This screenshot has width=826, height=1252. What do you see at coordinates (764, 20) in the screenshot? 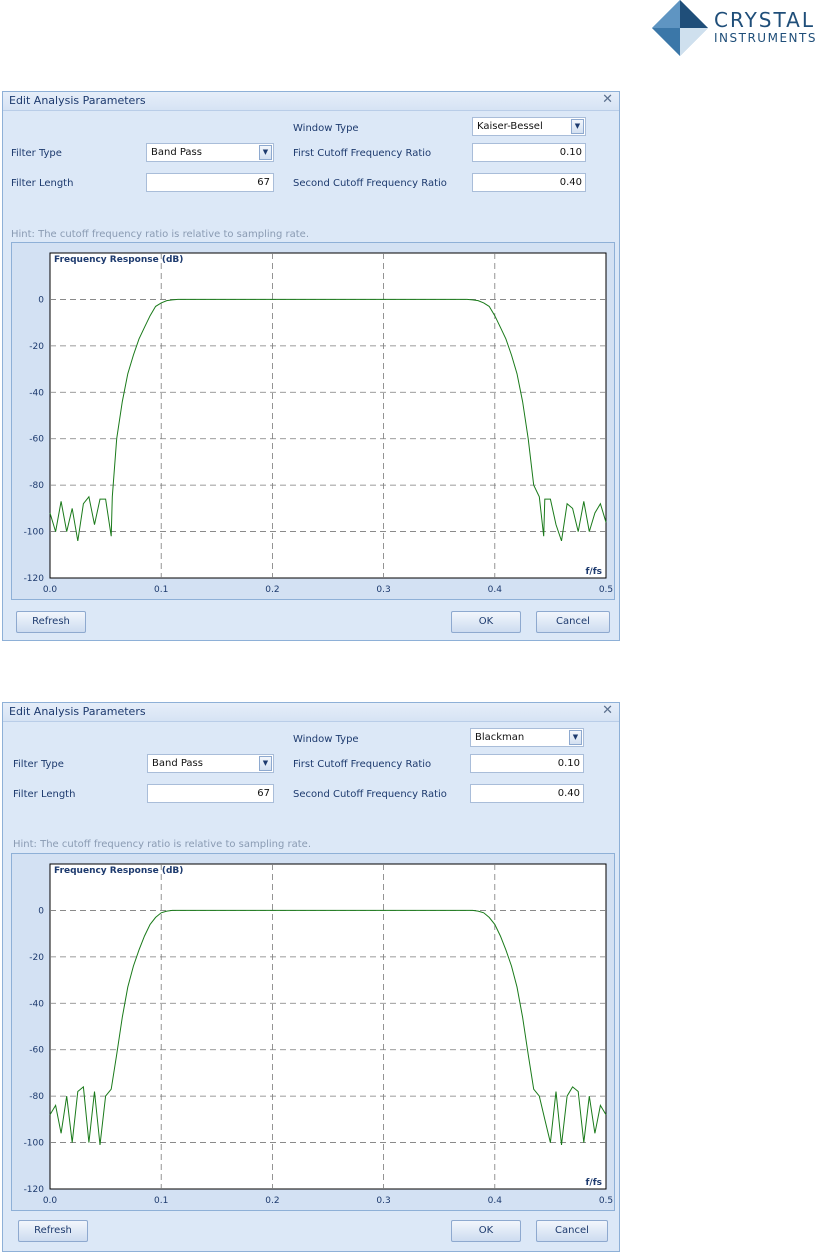
I see `logo-wordmark-crystal: CRYSTAL` at bounding box center [764, 20].